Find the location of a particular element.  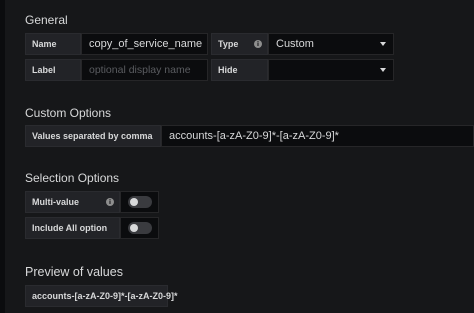

multi-value-label-text: Multi-value is located at coordinates (56, 202).